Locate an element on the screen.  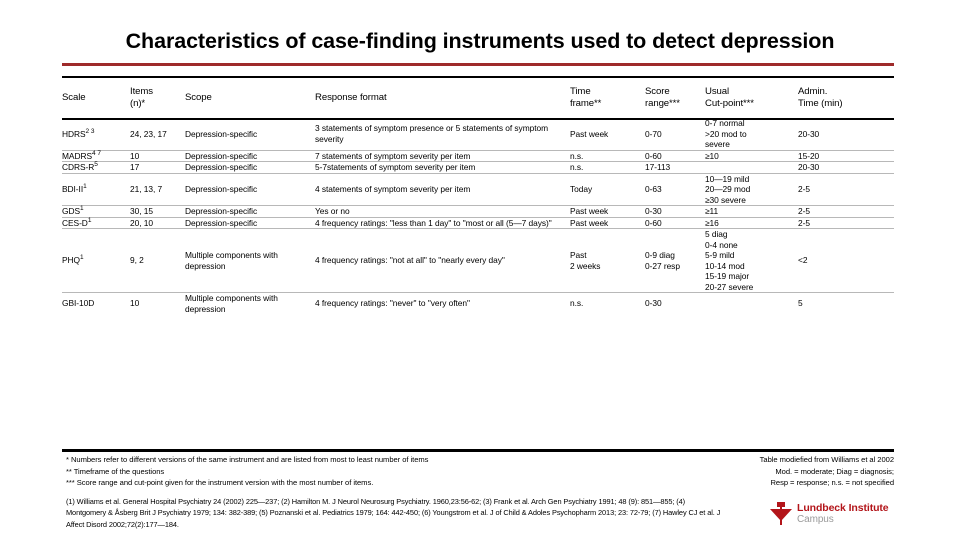
footnote-abbrev-1: Mod. = moderate; Diag = diagnosis; is located at coordinates (834, 471).